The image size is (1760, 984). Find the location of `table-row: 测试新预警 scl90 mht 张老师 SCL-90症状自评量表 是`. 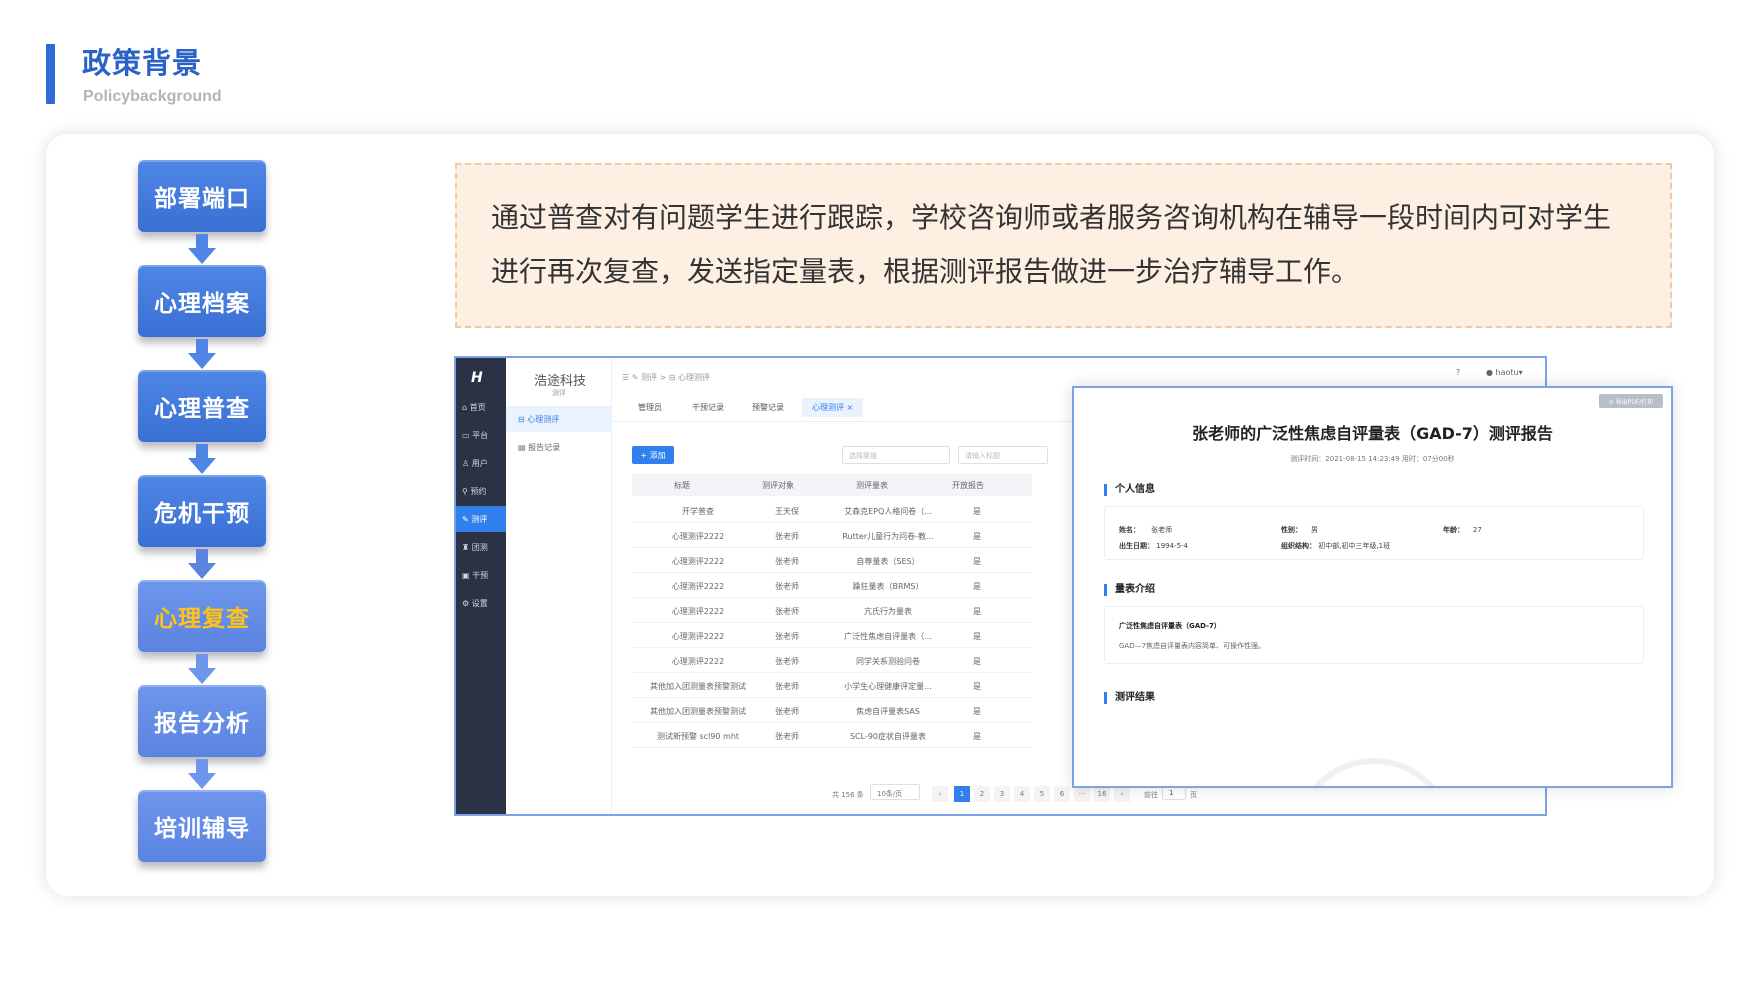

table-row: 测试新预警 scl90 mht 张老师 SCL-90症状自评量表 是 is located at coordinates (832, 735).